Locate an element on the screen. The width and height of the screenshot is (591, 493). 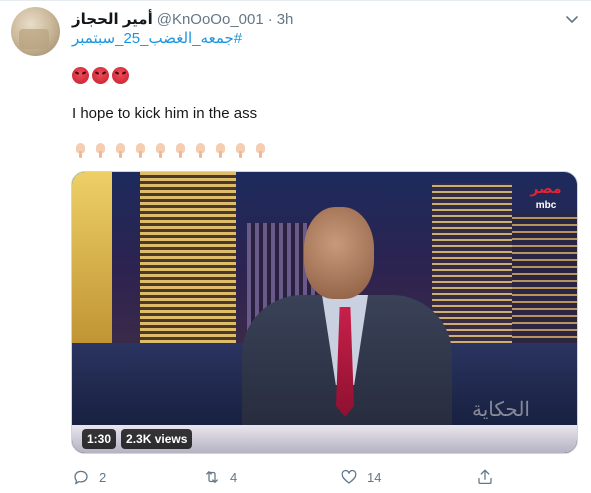
avatar is located at coordinates (35, 31).